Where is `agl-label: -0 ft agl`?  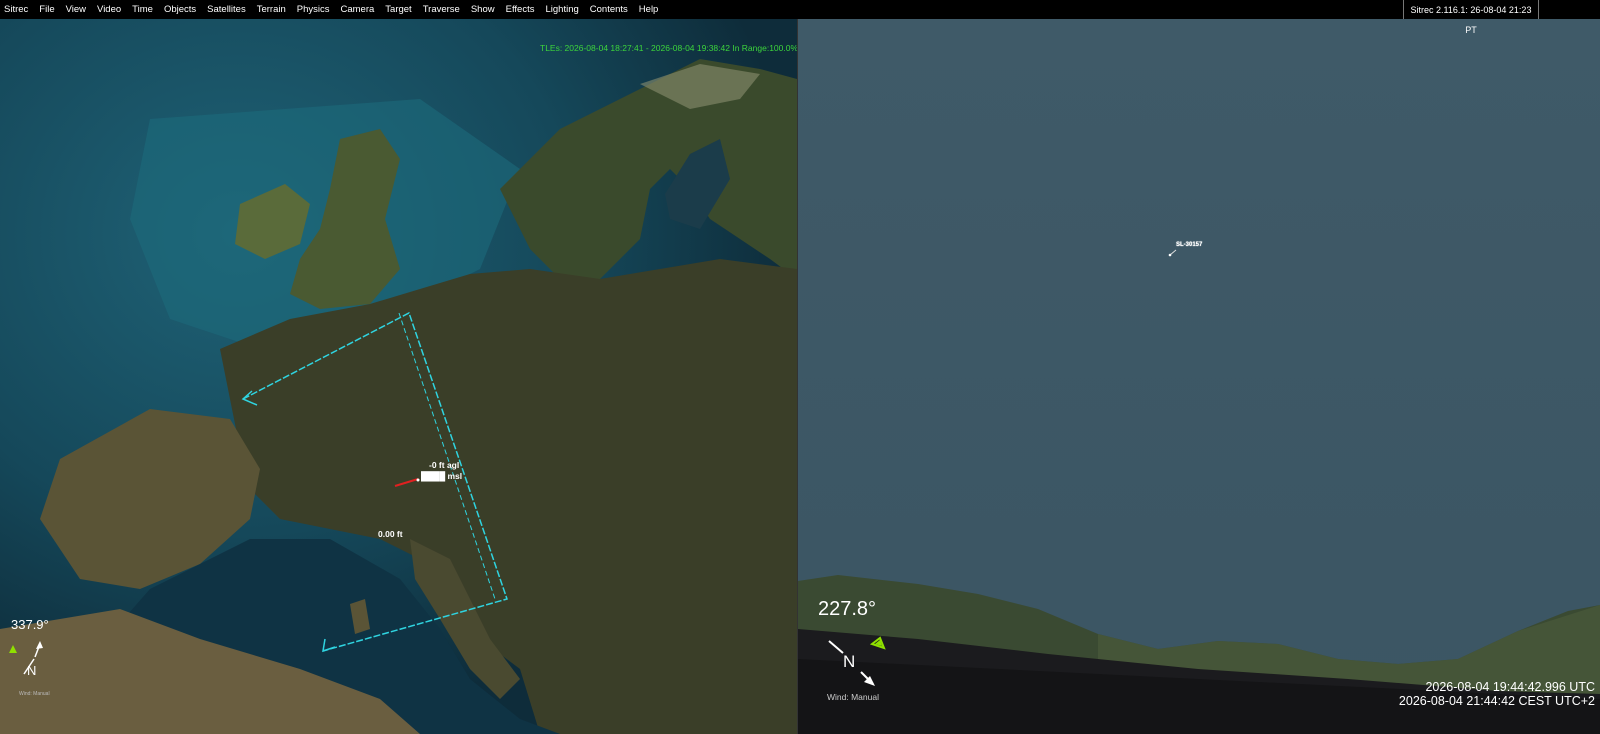
agl-label: -0 ft agl is located at coordinates (444, 465).